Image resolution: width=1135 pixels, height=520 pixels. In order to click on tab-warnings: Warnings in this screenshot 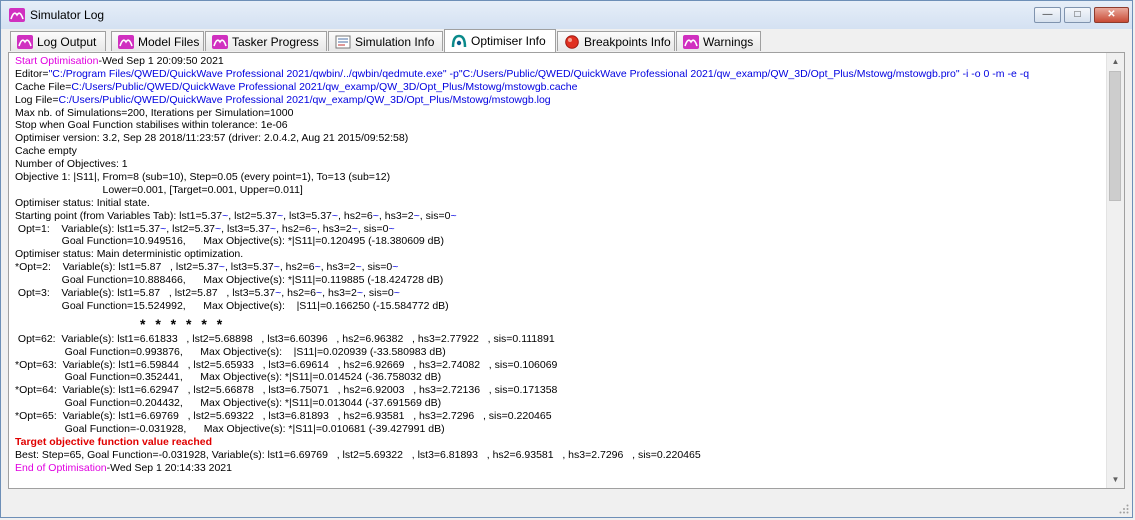, I will do `click(718, 41)`.